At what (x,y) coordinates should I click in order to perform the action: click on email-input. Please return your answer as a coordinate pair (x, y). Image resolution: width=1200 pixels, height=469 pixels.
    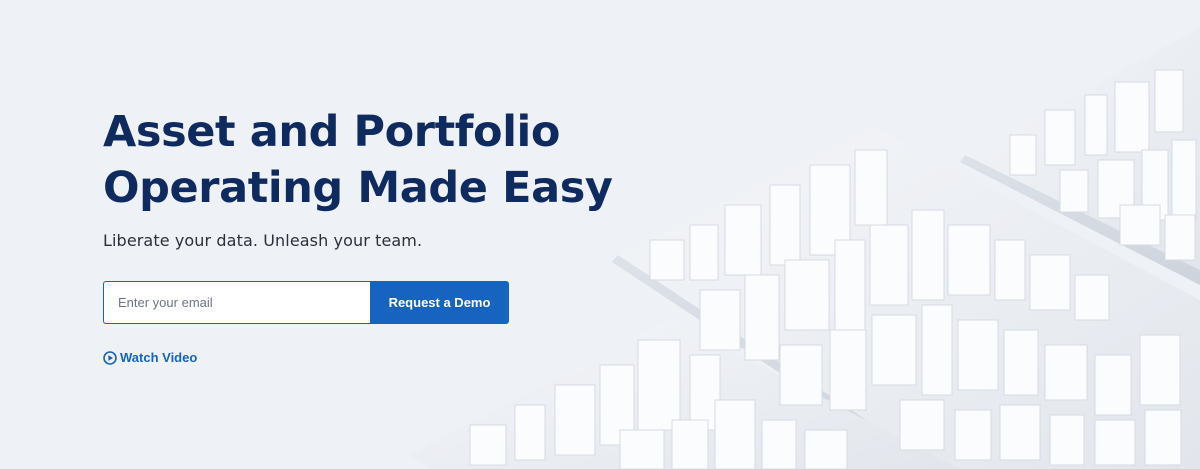
    Looking at the image, I should click on (236, 302).